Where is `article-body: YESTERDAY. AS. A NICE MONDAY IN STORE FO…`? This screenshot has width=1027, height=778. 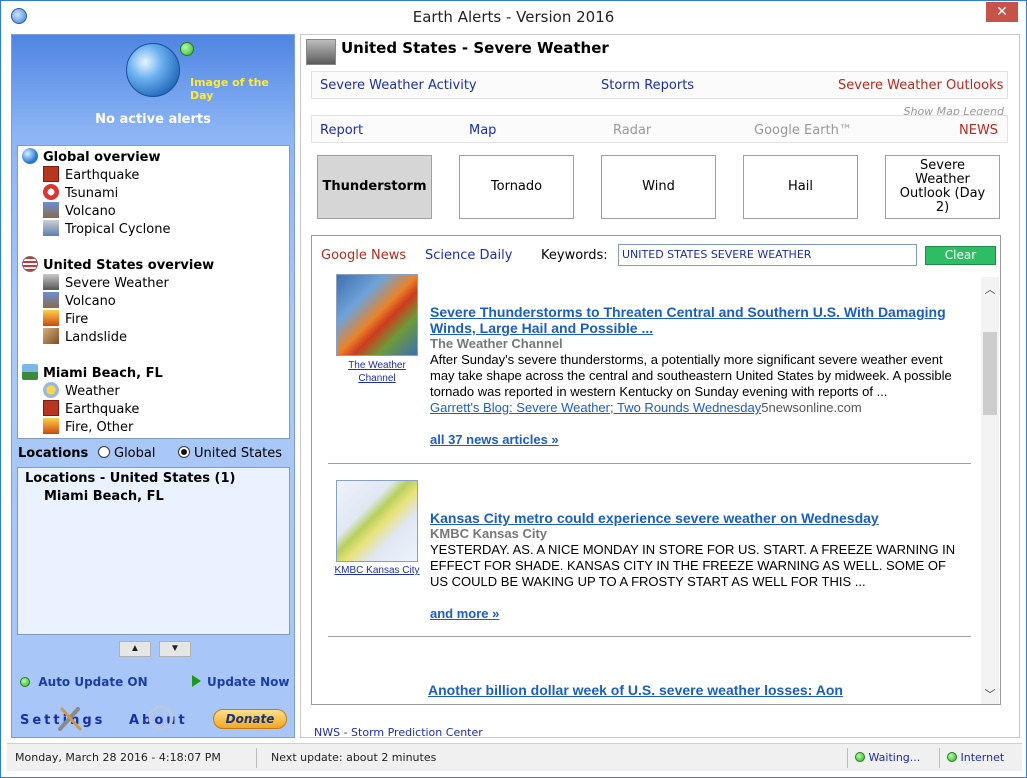
article-body: YESTERDAY. AS. A NICE MONDAY IN STORE FO… is located at coordinates (693, 565).